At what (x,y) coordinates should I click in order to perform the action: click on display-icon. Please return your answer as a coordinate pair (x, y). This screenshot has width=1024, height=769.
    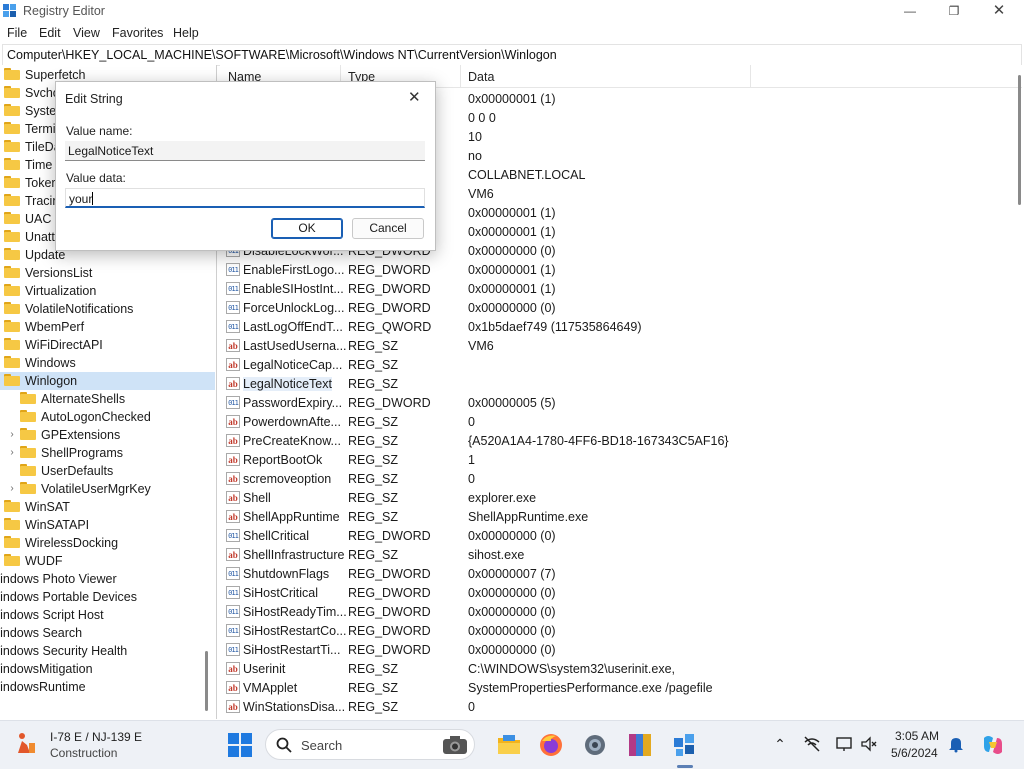
    Looking at the image, I should click on (844, 744).